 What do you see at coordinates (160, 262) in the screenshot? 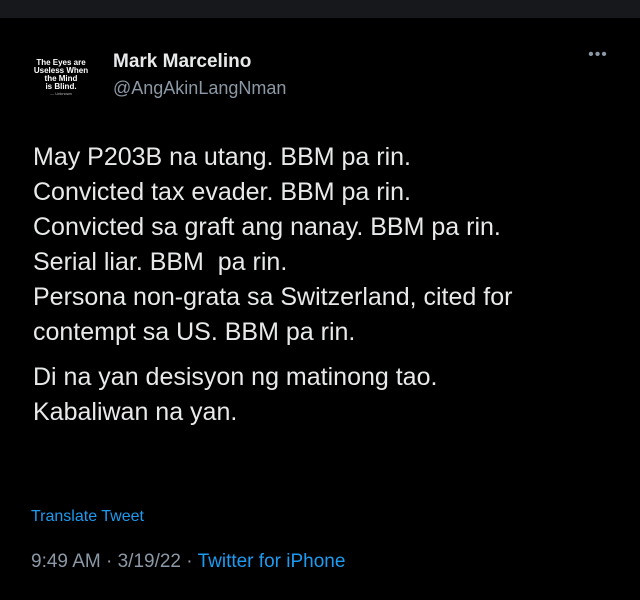
I see `tweet-line: Serial liar. BBM pa rin.` at bounding box center [160, 262].